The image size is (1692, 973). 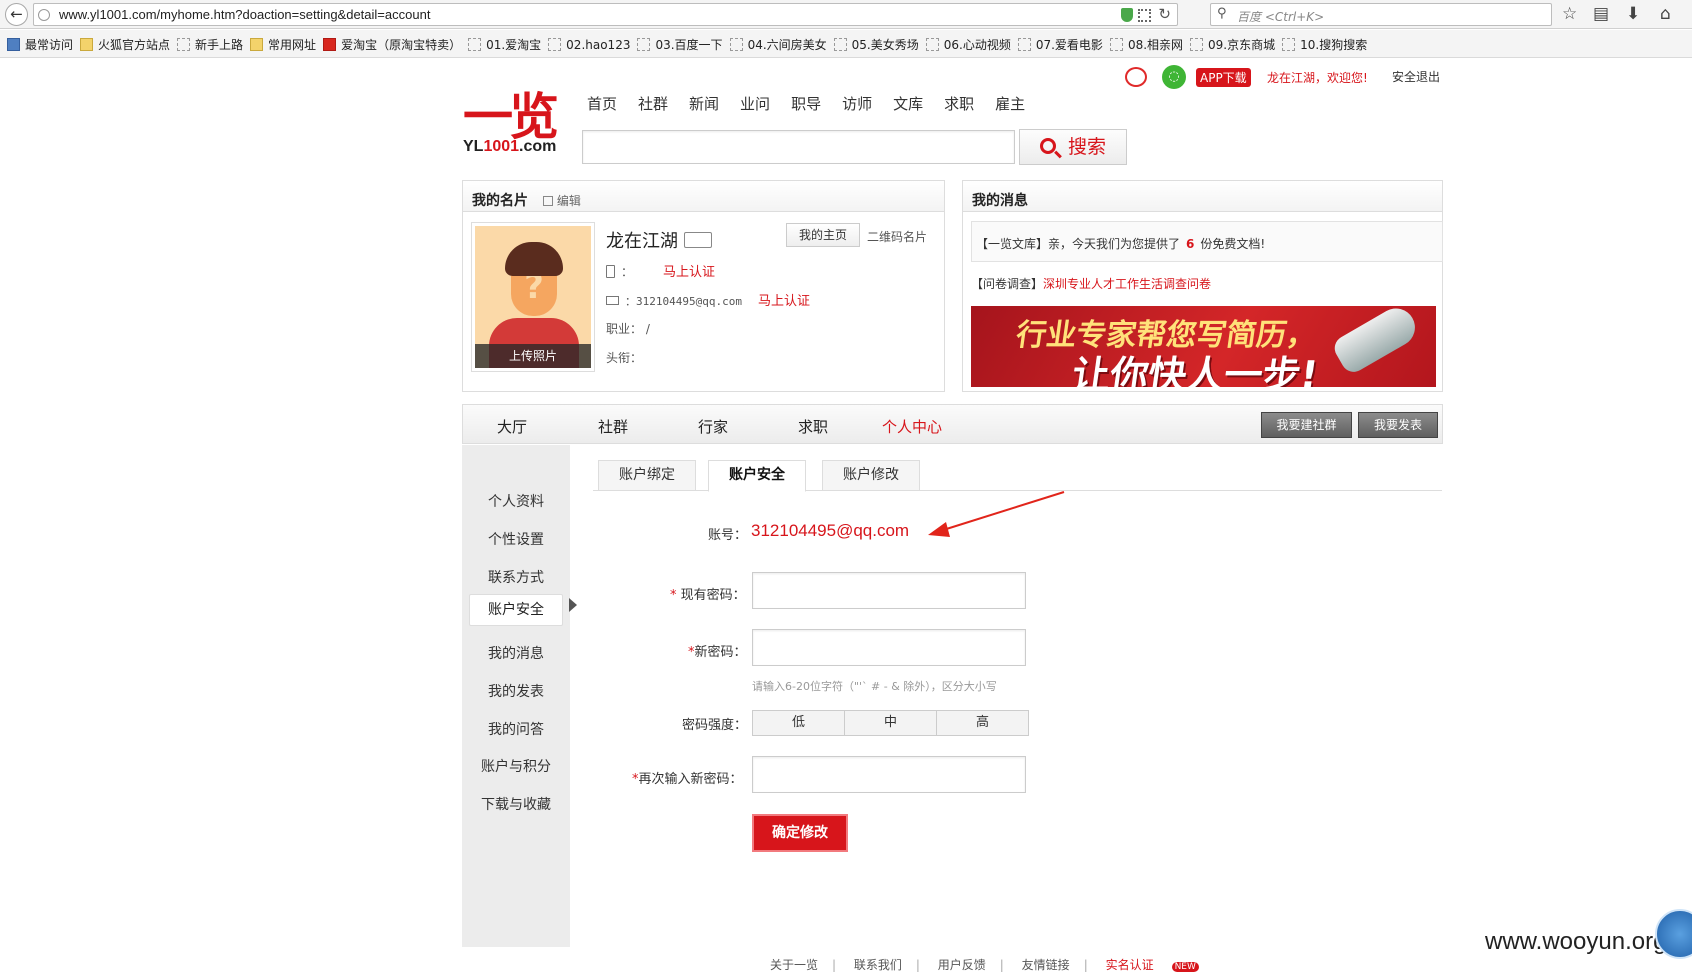 I want to click on bookmark-item: 最常访问, so click(x=40, y=44).